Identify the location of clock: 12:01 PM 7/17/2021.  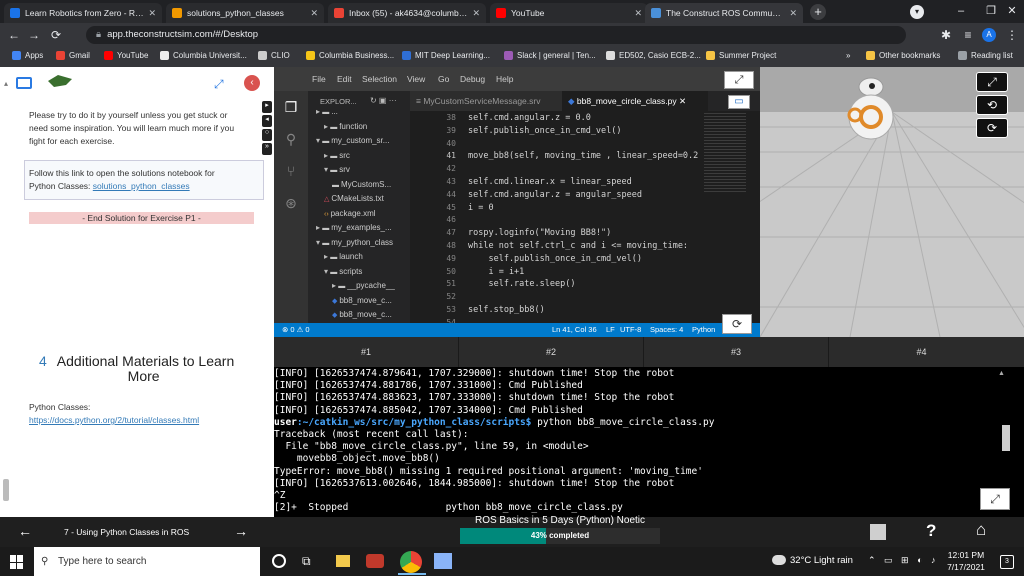
(966, 560).